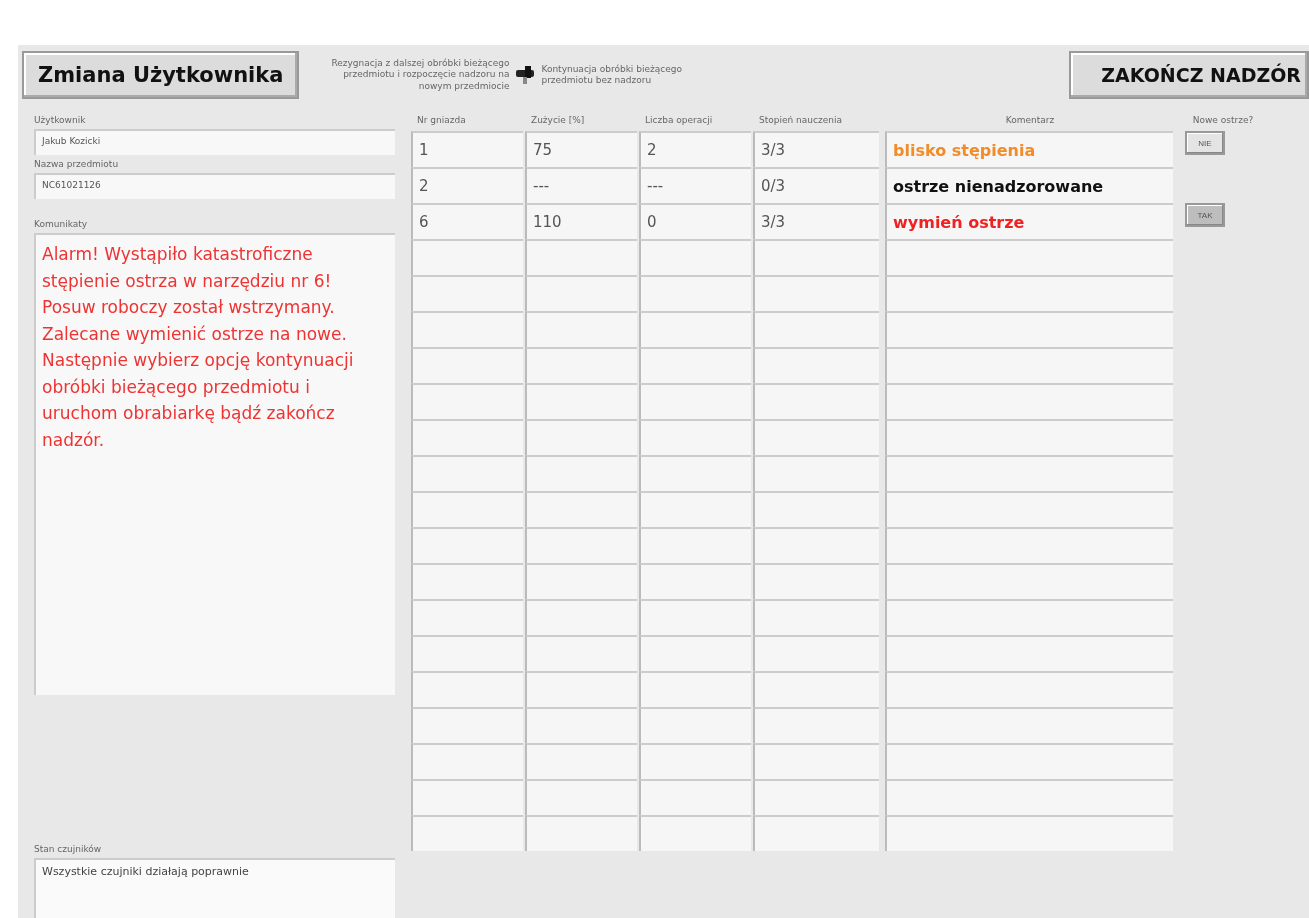 Image resolution: width=1309 pixels, height=918 pixels. What do you see at coordinates (1223, 120) in the screenshot?
I see `column-header: Nowe ostrze?` at bounding box center [1223, 120].